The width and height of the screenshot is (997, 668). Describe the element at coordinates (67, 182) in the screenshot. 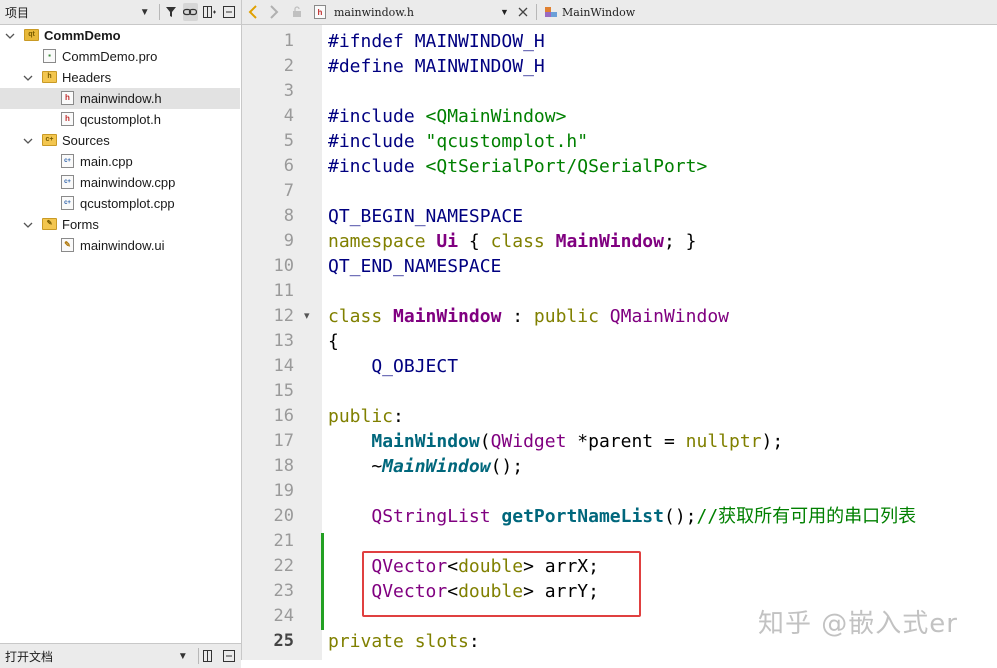

I see `cpp-file-icon: c+` at that location.